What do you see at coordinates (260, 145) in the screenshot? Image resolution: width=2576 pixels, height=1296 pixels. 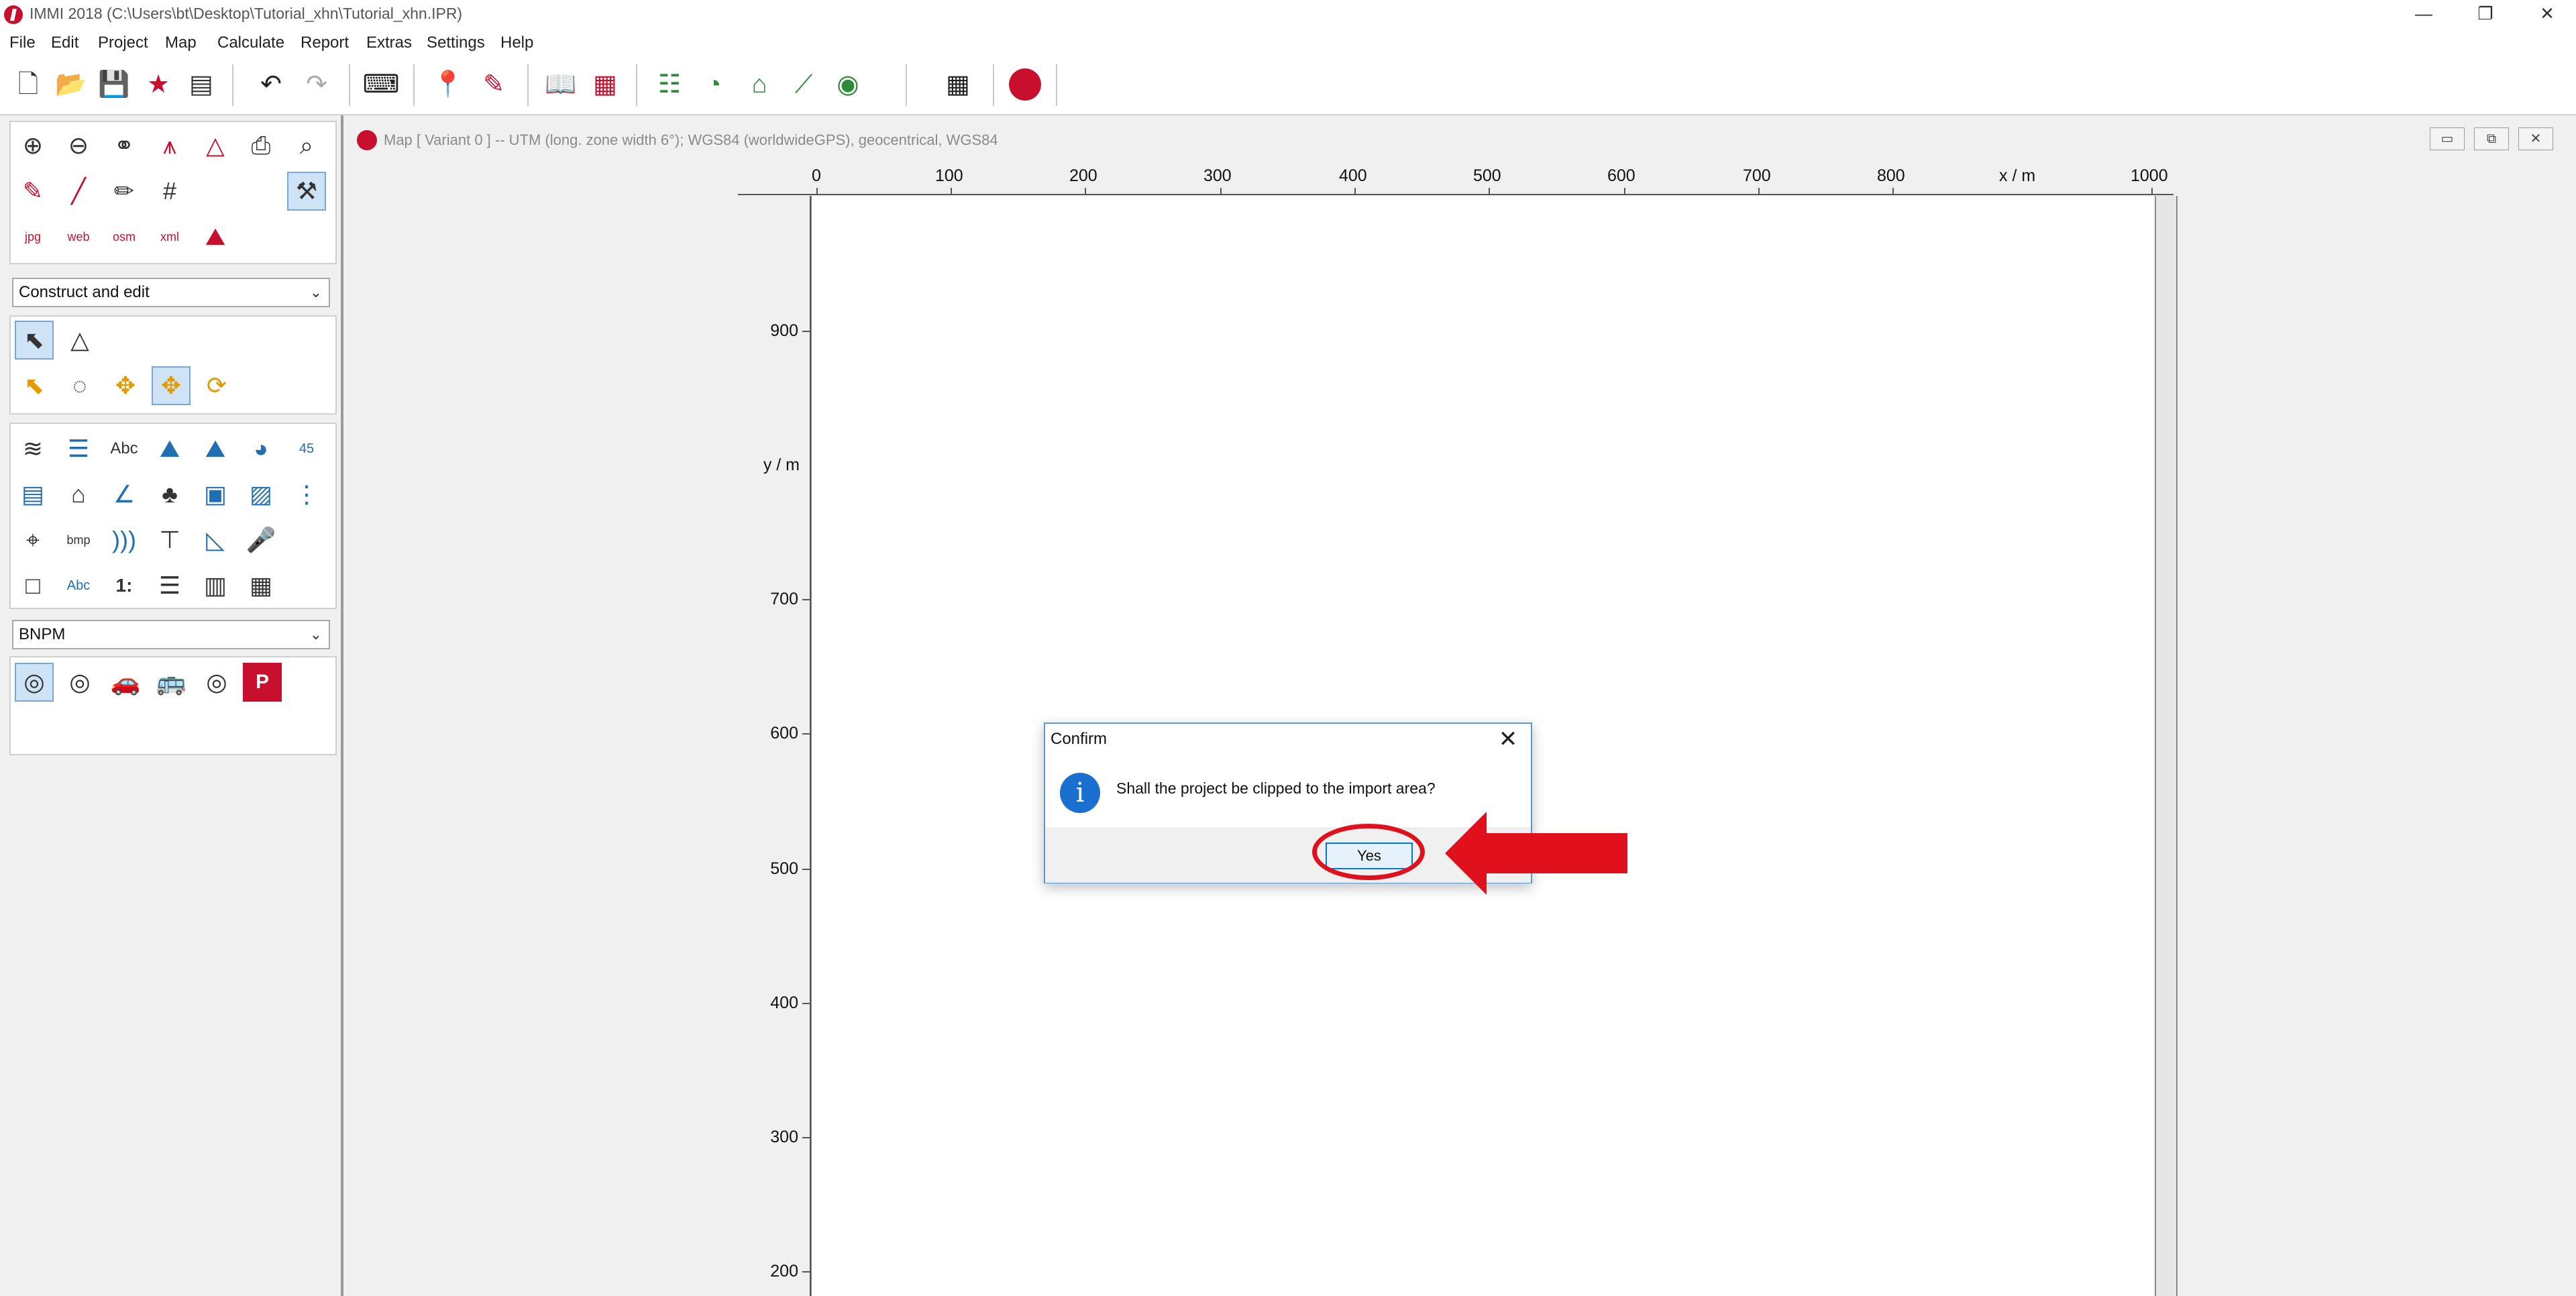 I see `print-icon: ⎙` at bounding box center [260, 145].